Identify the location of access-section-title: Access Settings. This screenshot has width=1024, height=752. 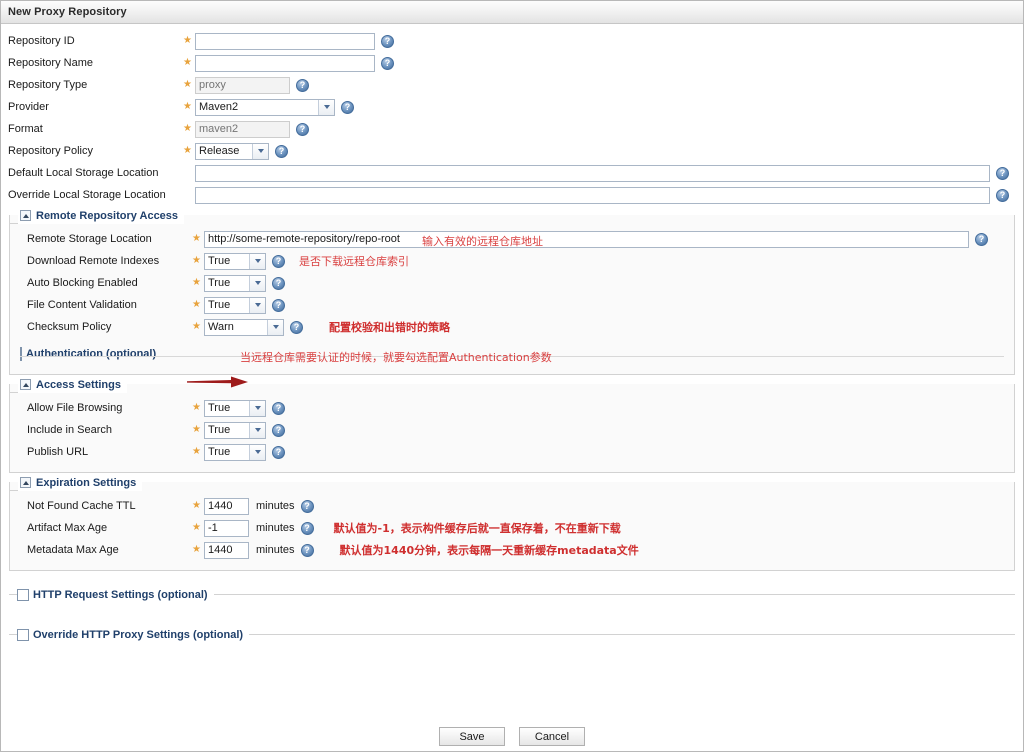
(78, 384).